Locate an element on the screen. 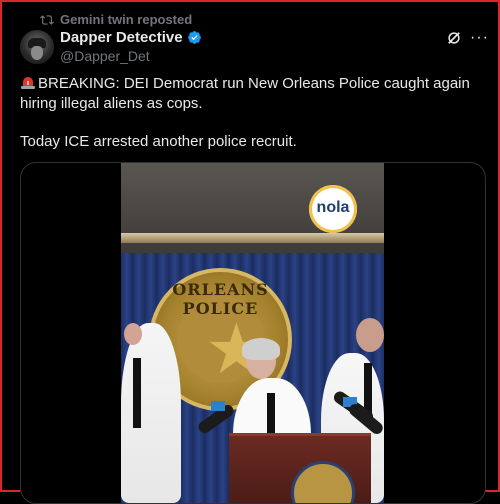 The height and width of the screenshot is (504, 500). grok-icon is located at coordinates (454, 38).